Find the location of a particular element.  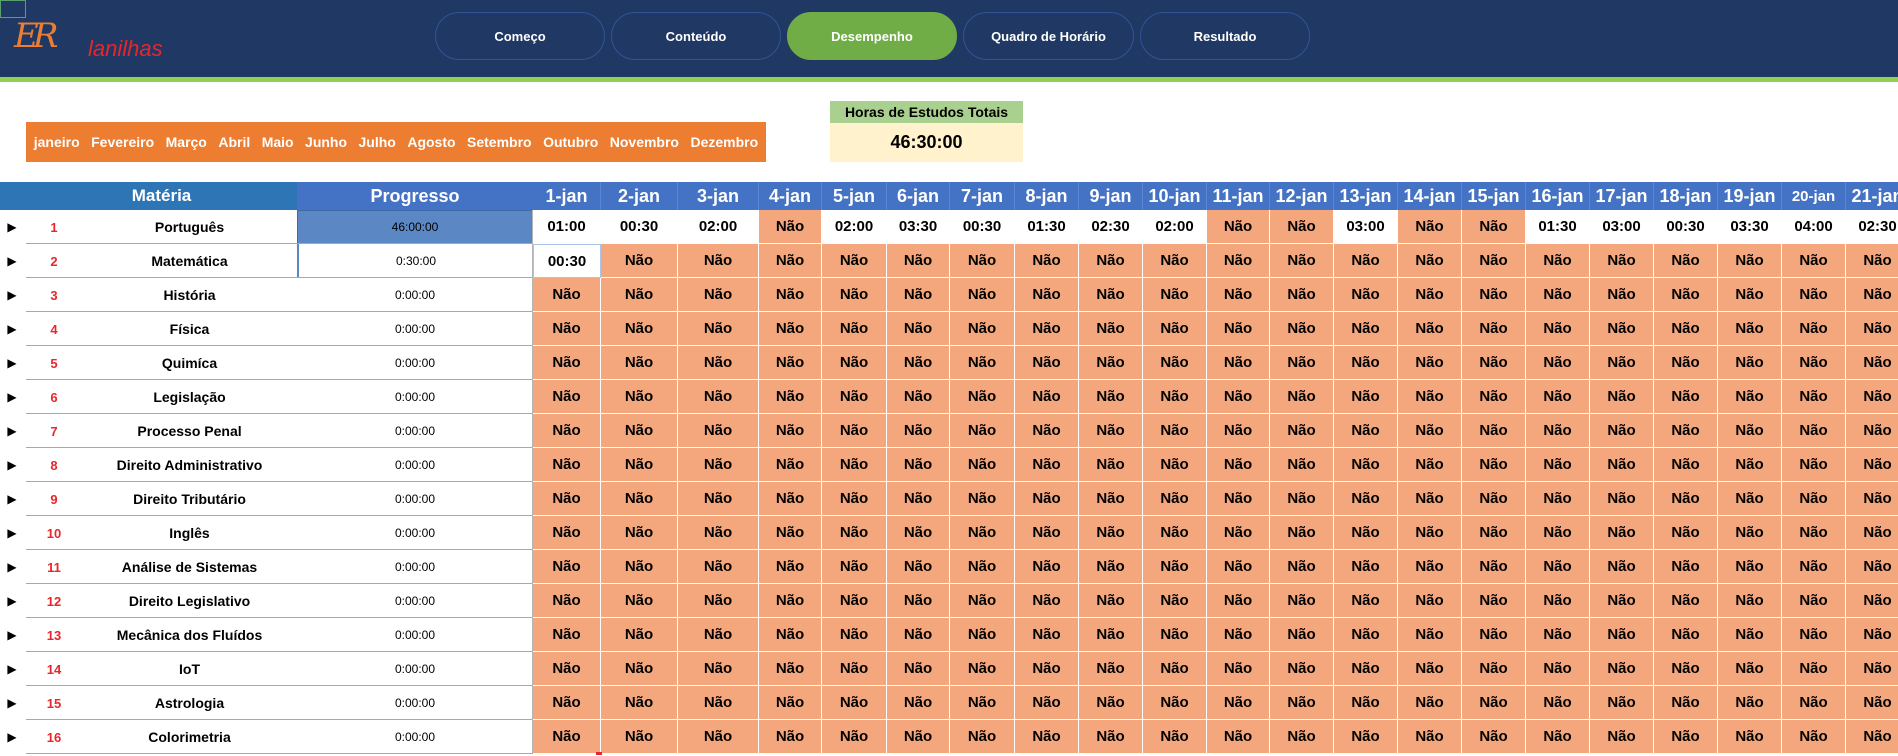

subject-name: Inglês is located at coordinates (189, 533).